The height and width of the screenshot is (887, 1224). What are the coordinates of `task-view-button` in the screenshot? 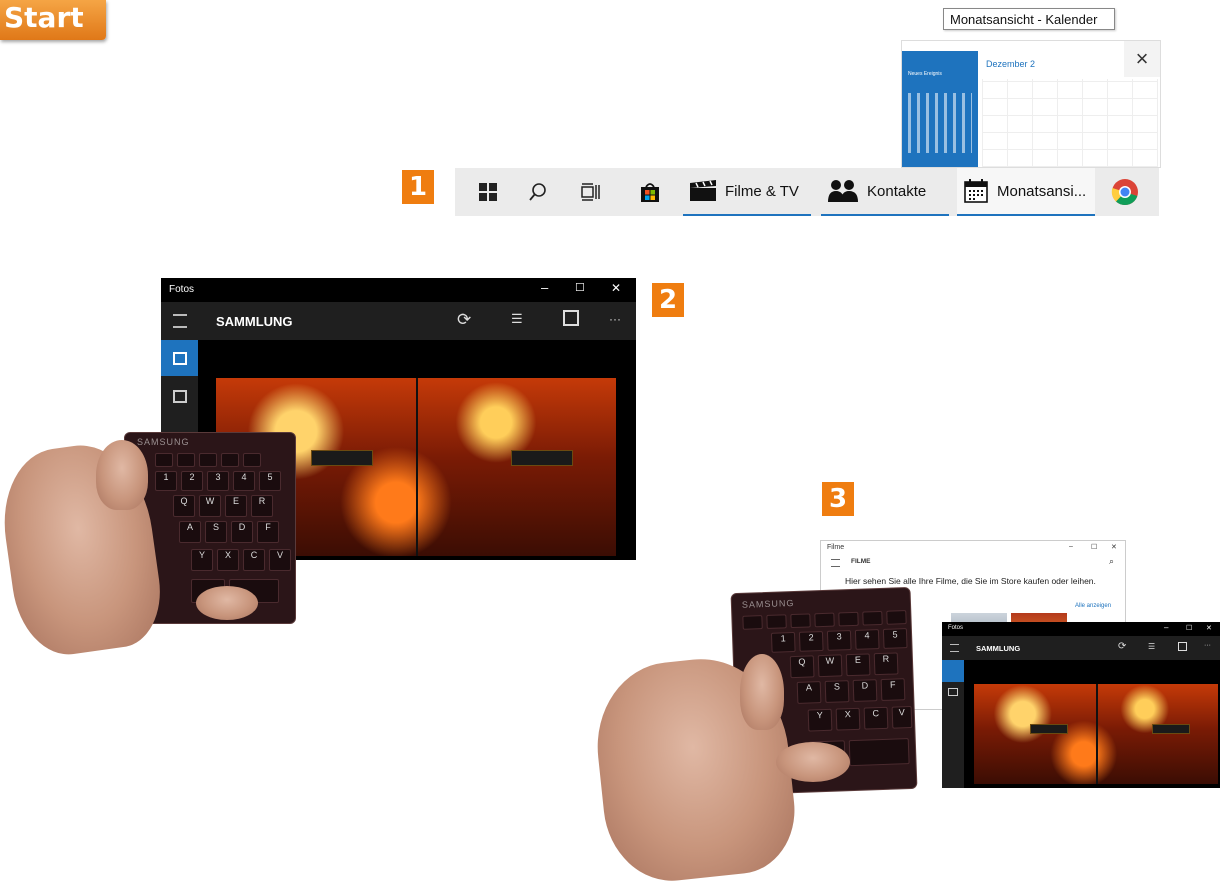 It's located at (590, 192).